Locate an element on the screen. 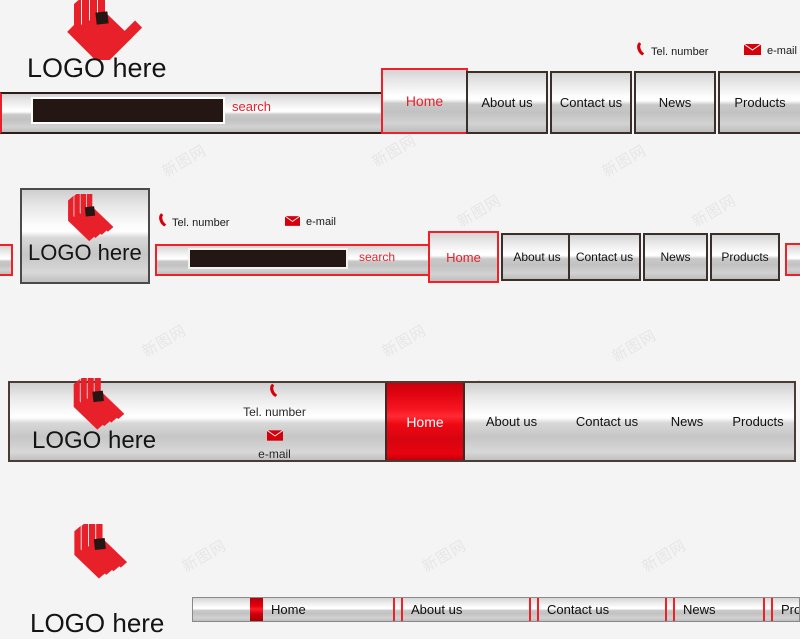 This screenshot has width=800, height=639. right-accent-tab is located at coordinates (792, 259).